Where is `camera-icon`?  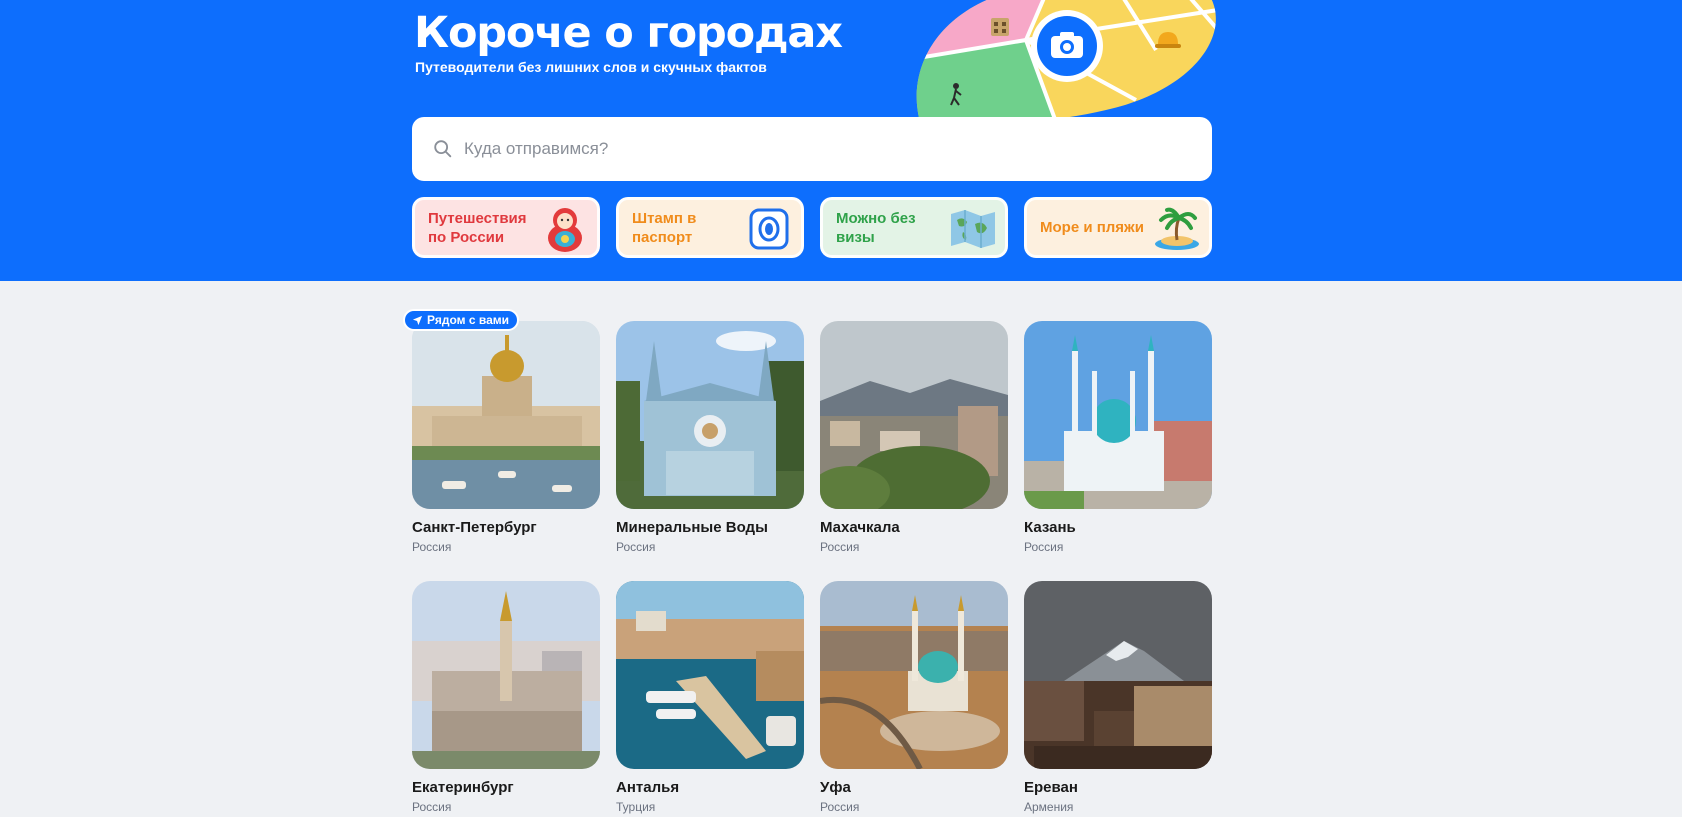 camera-icon is located at coordinates (1067, 46).